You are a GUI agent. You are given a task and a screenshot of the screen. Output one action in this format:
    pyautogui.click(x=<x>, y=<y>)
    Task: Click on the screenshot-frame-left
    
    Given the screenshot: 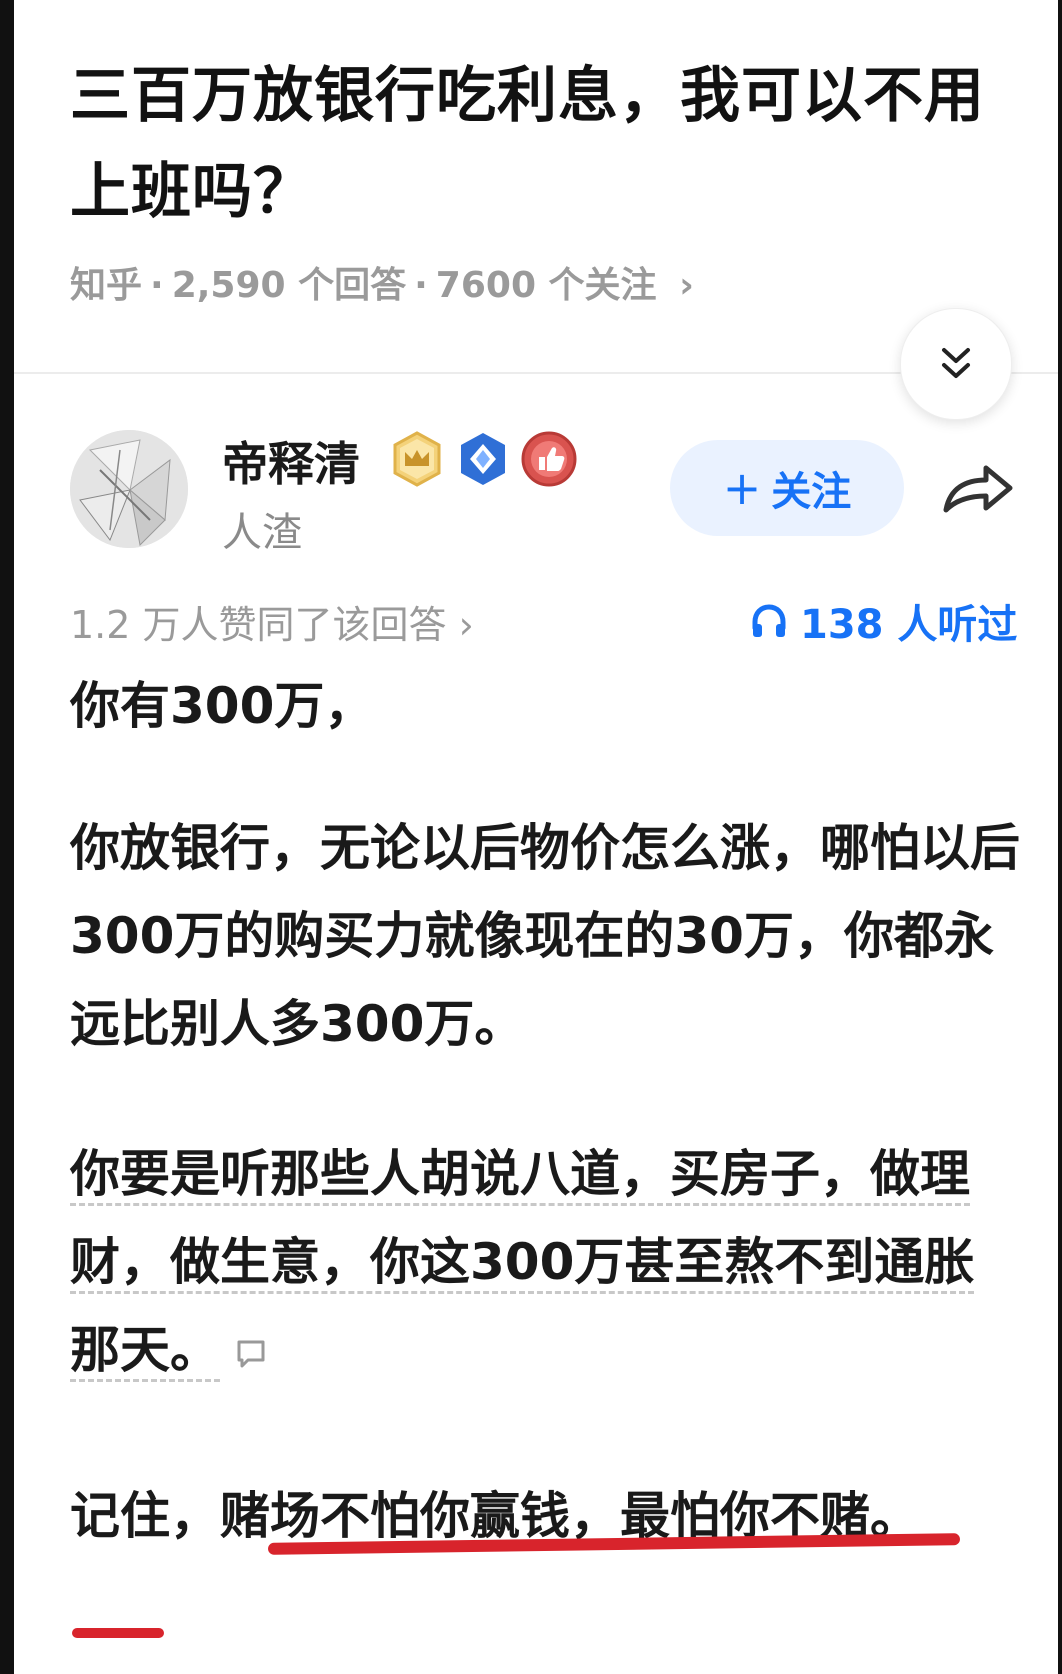 What is the action you would take?
    pyautogui.click(x=7, y=837)
    